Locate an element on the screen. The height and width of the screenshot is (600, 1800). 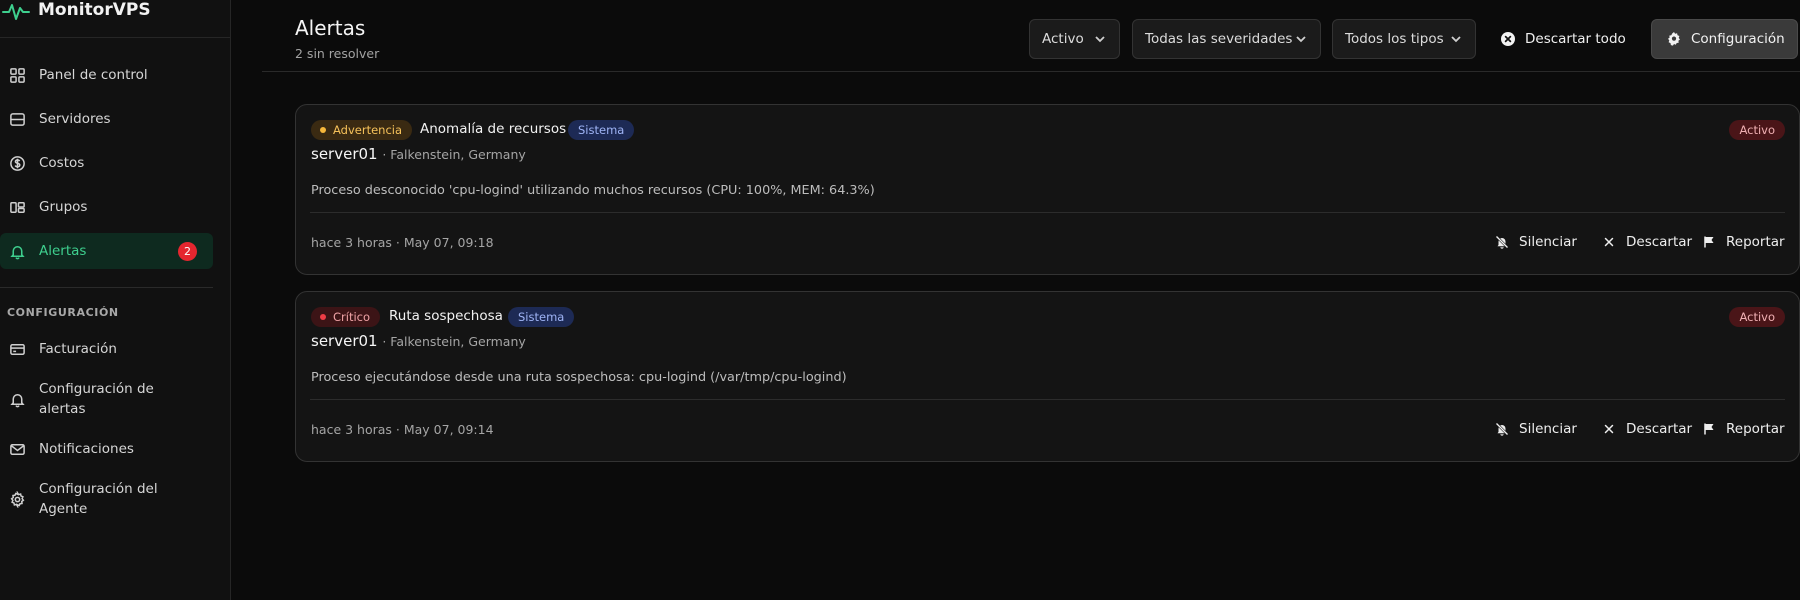
sidebar-item-costs: Costos is located at coordinates (106, 163).